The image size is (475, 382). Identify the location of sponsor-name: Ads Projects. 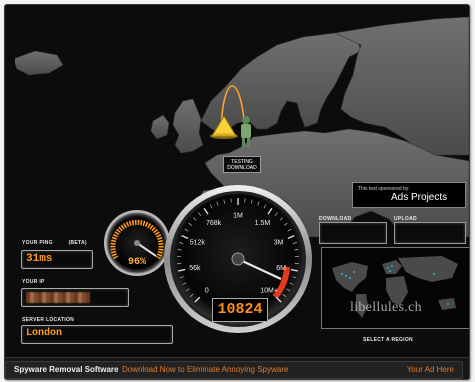
(419, 197).